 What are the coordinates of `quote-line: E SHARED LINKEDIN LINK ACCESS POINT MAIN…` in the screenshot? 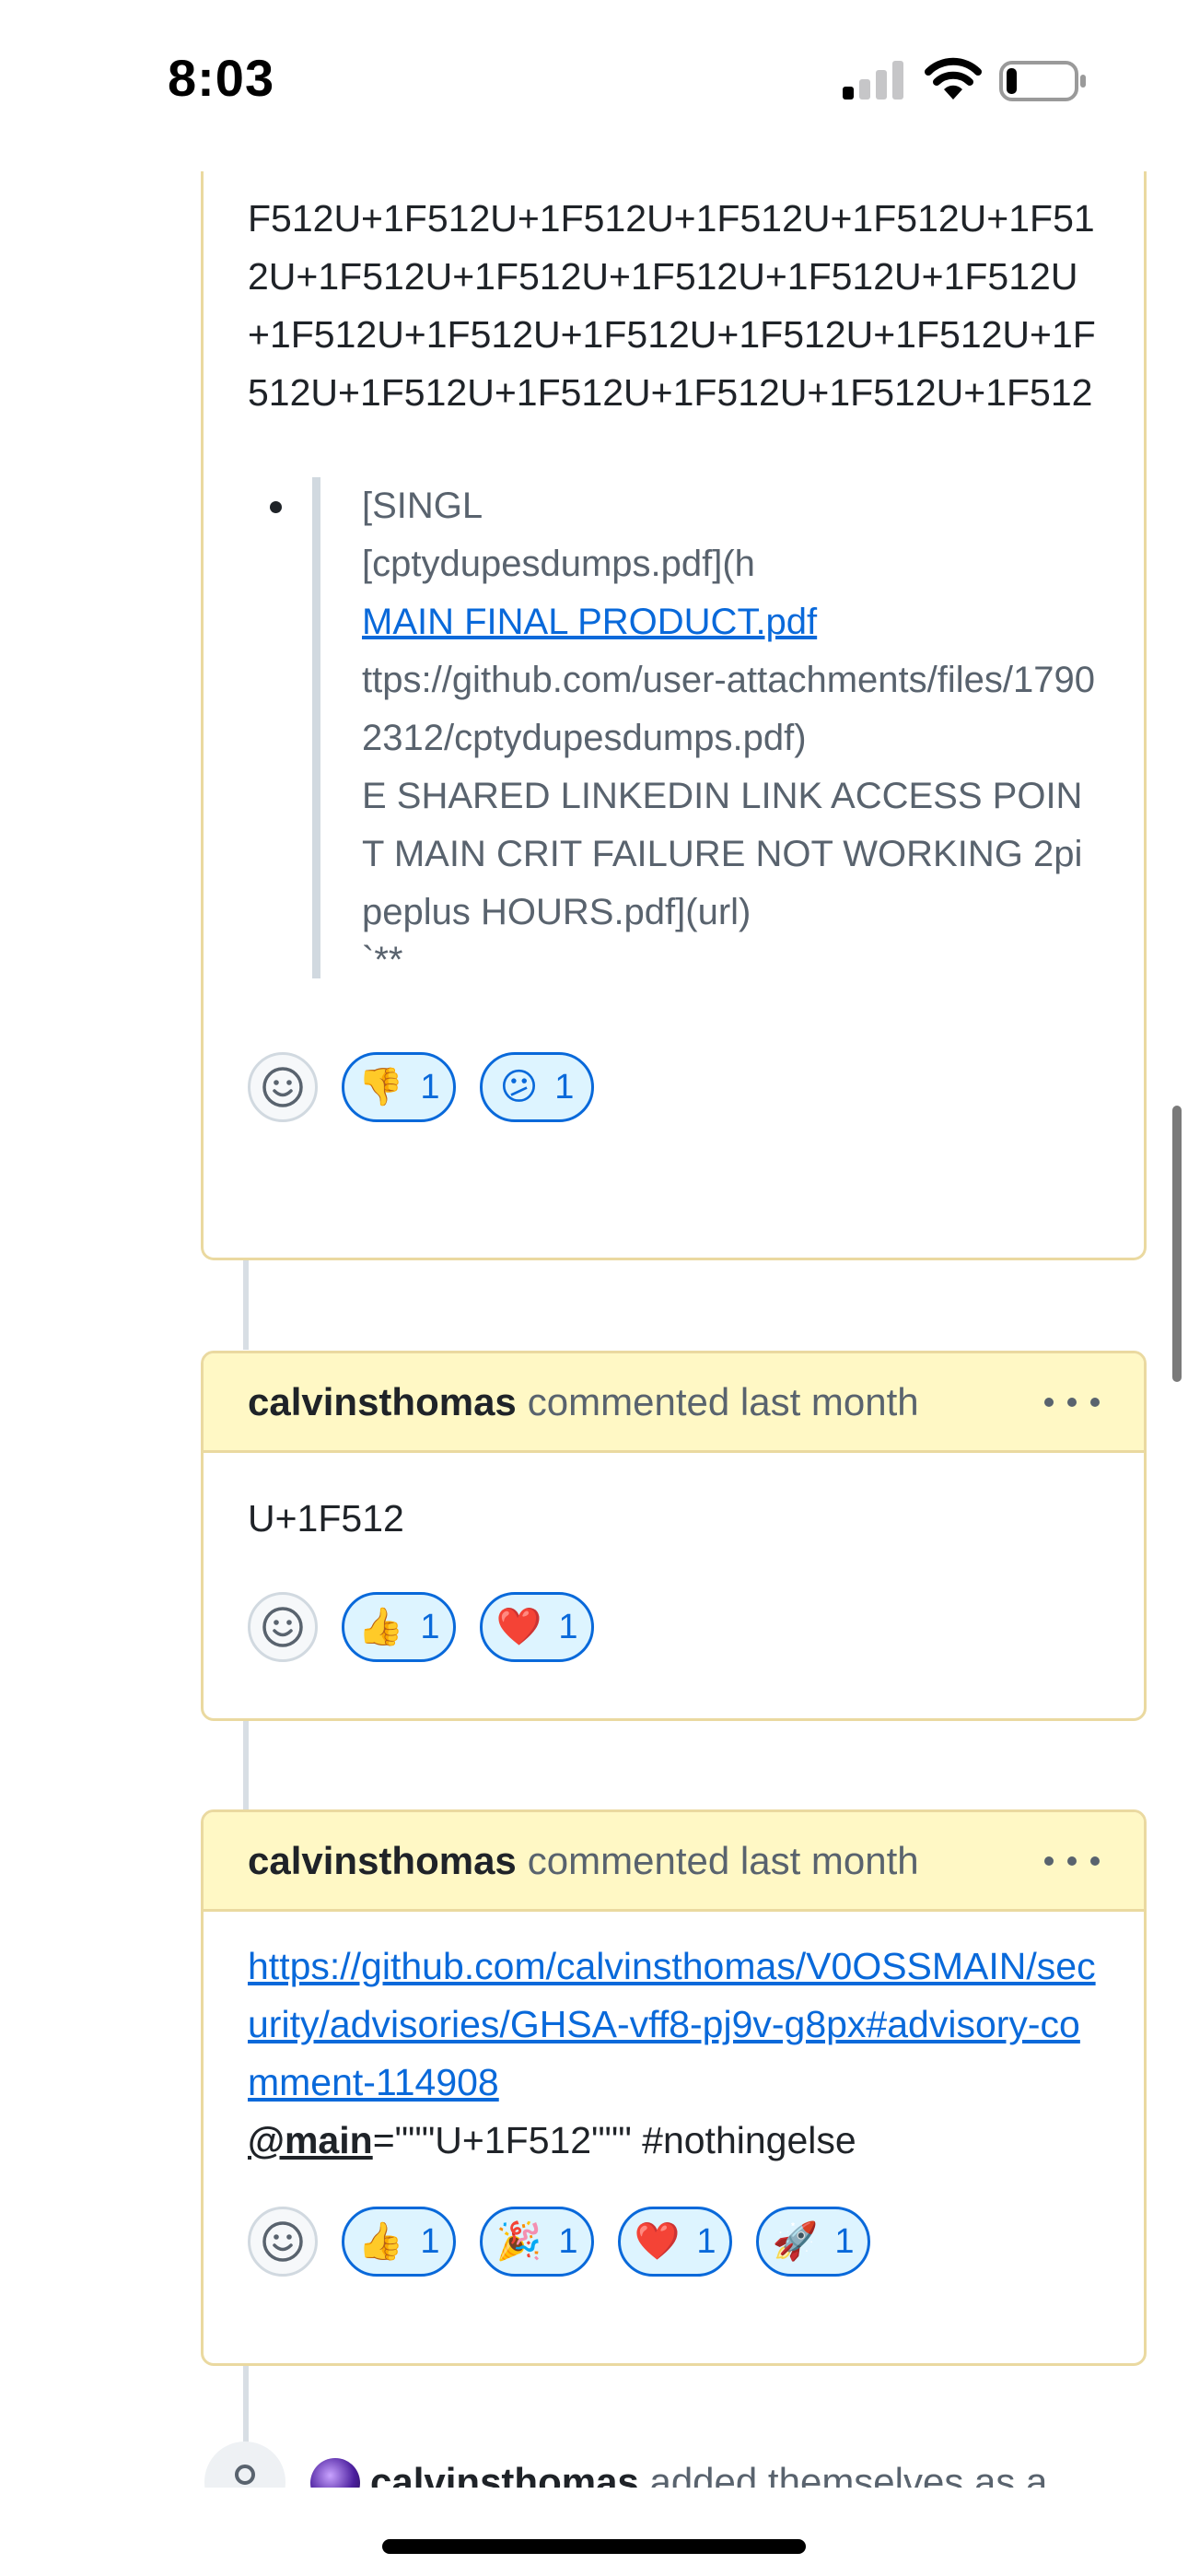 It's located at (722, 854).